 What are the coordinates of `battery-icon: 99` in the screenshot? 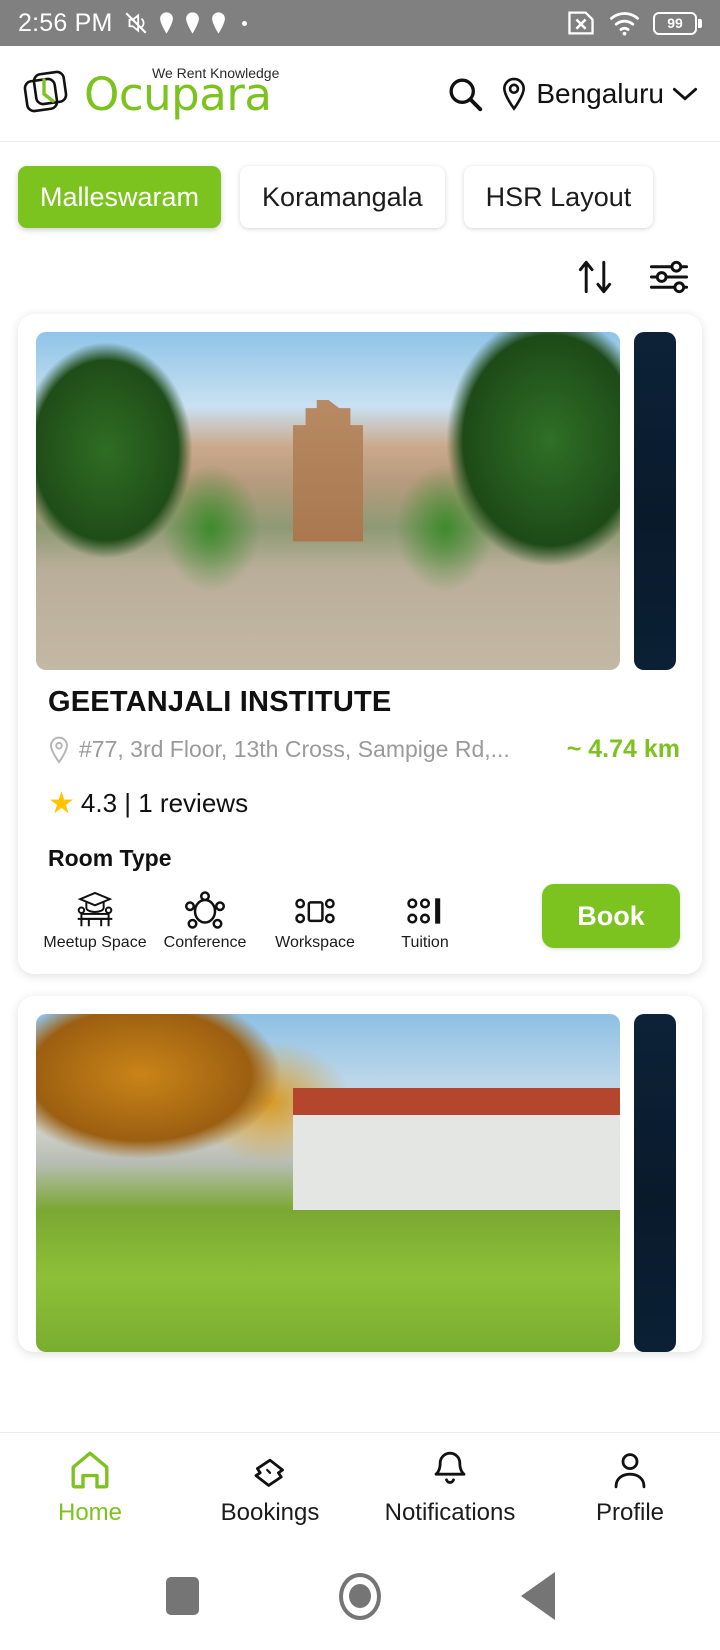 It's located at (677, 23).